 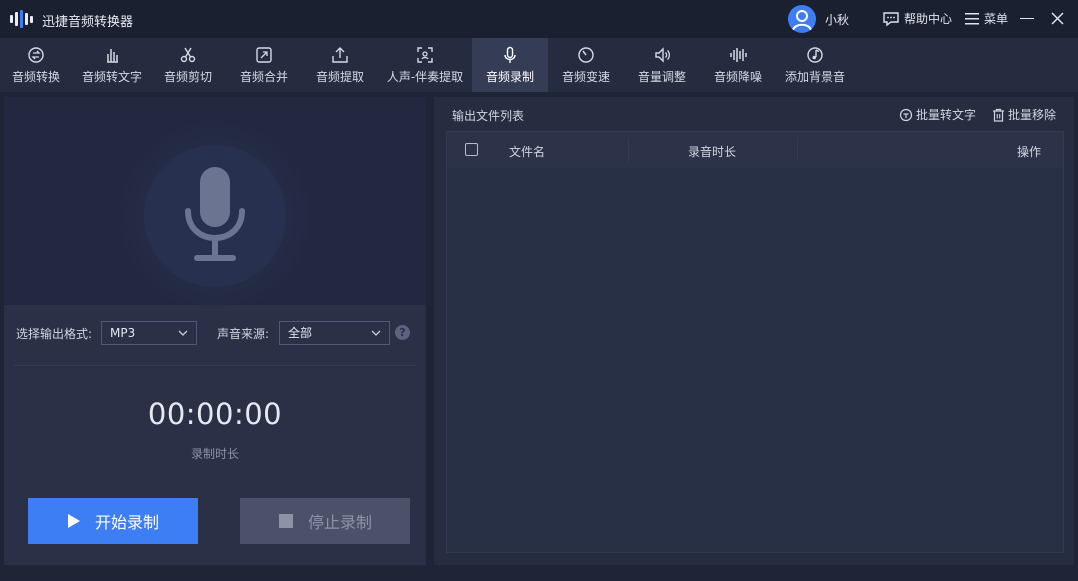 What do you see at coordinates (1029, 152) in the screenshot?
I see `column-action: 操作` at bounding box center [1029, 152].